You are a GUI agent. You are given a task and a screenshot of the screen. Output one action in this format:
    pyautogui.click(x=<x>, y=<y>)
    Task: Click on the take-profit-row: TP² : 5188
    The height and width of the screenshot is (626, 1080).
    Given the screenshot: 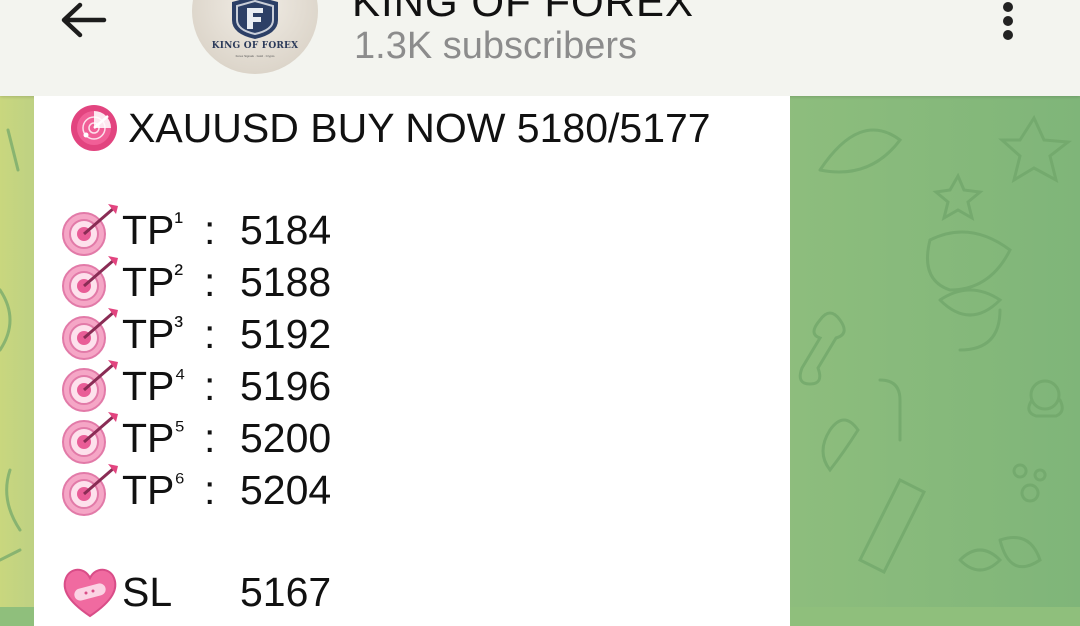 What is the action you would take?
    pyautogui.click(x=195, y=282)
    